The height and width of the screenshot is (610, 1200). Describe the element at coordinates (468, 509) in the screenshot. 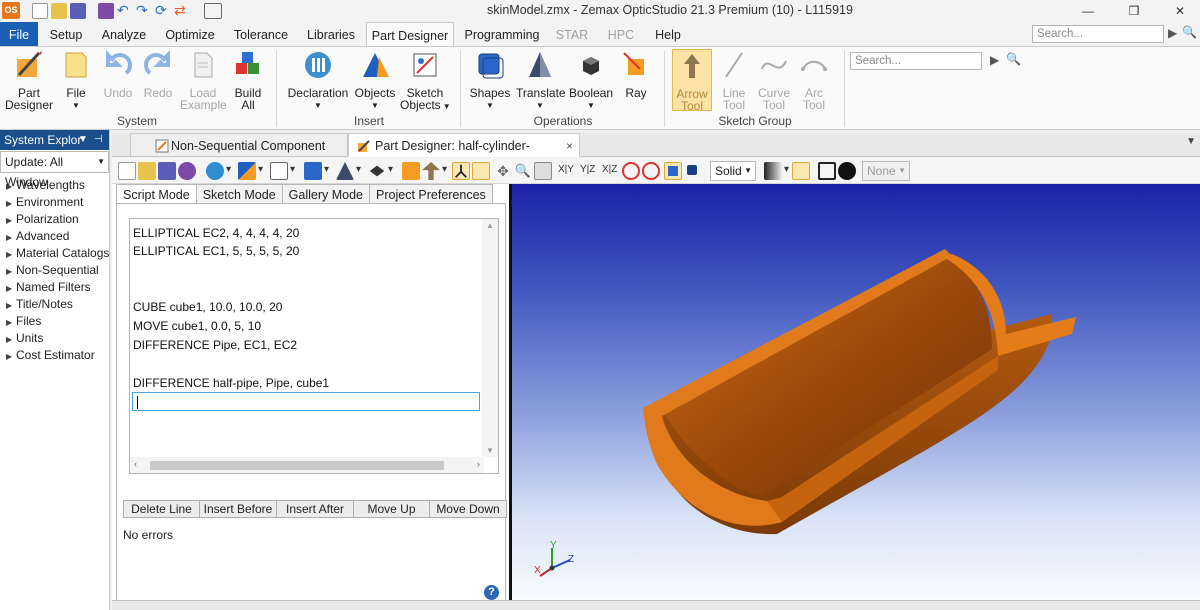

I see `move-down-button: Move Down` at that location.